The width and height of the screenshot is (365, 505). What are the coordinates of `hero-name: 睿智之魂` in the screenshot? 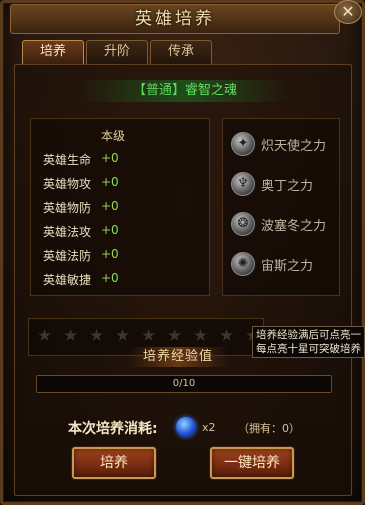 It's located at (211, 90).